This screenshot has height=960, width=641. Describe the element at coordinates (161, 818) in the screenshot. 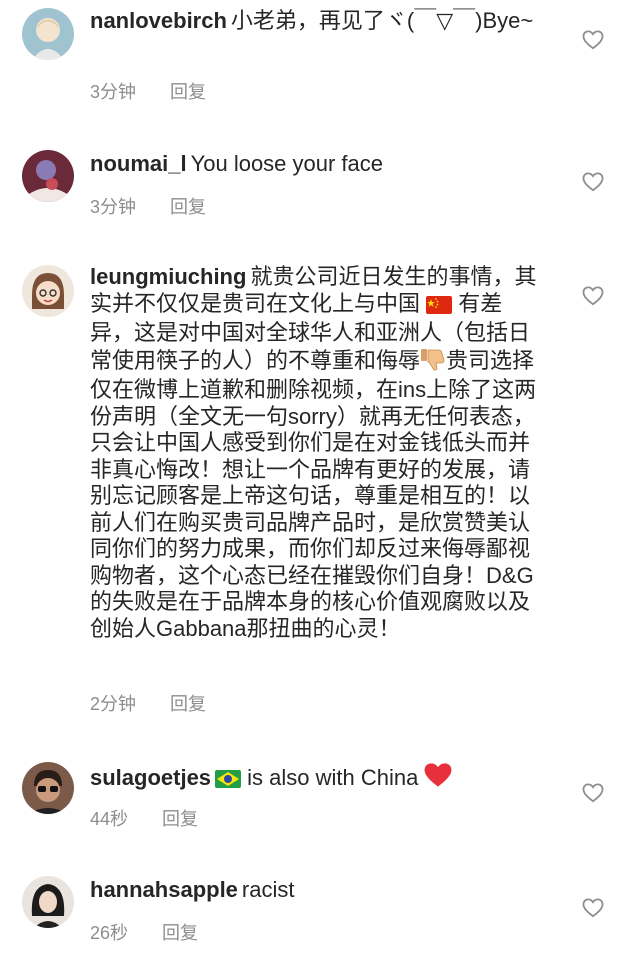

I see `comment-meta: 44秒 回复` at that location.